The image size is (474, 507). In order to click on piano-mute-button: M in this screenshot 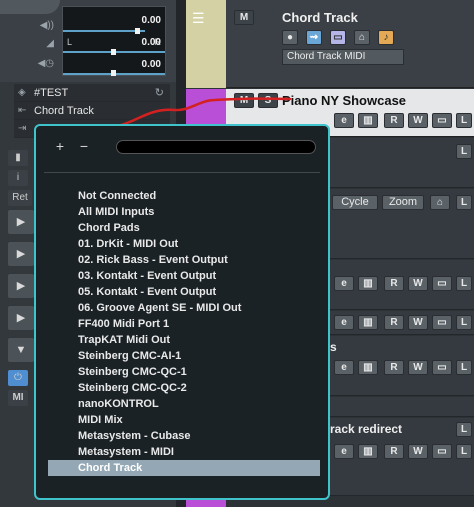, I will do `click(244, 100)`.